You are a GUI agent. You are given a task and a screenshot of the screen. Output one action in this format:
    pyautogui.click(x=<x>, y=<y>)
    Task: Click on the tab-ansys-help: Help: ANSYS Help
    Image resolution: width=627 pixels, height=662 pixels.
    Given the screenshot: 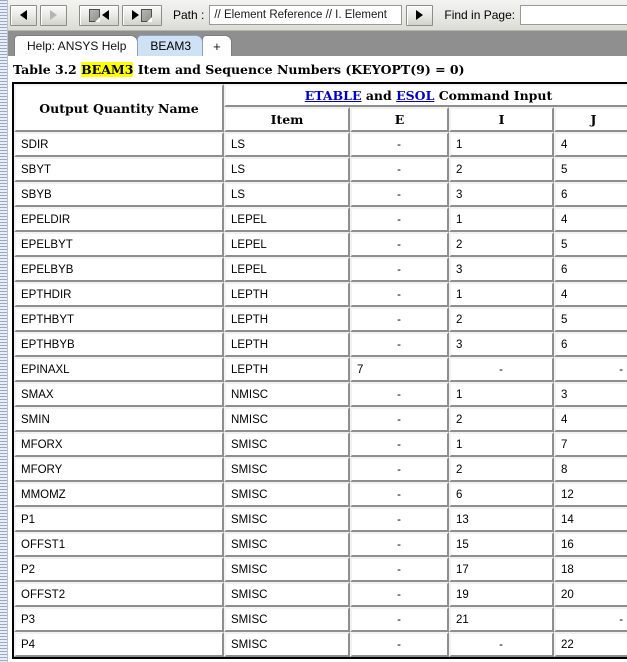 What is the action you would take?
    pyautogui.click(x=76, y=45)
    